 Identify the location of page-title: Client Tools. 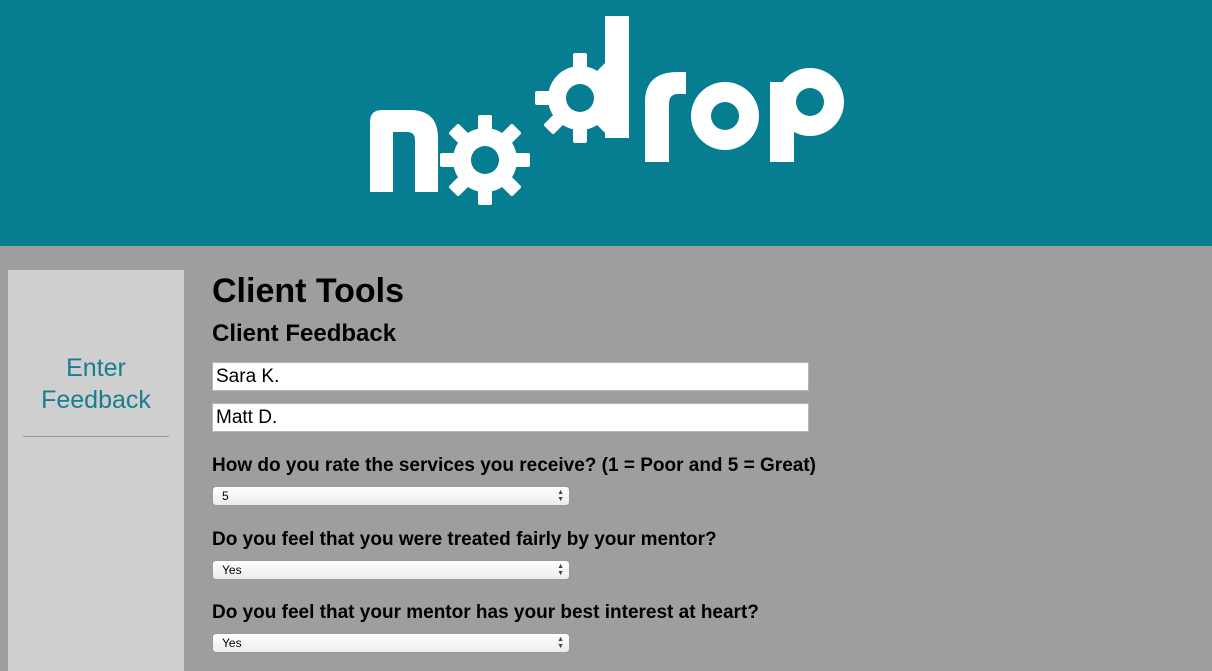
(308, 291).